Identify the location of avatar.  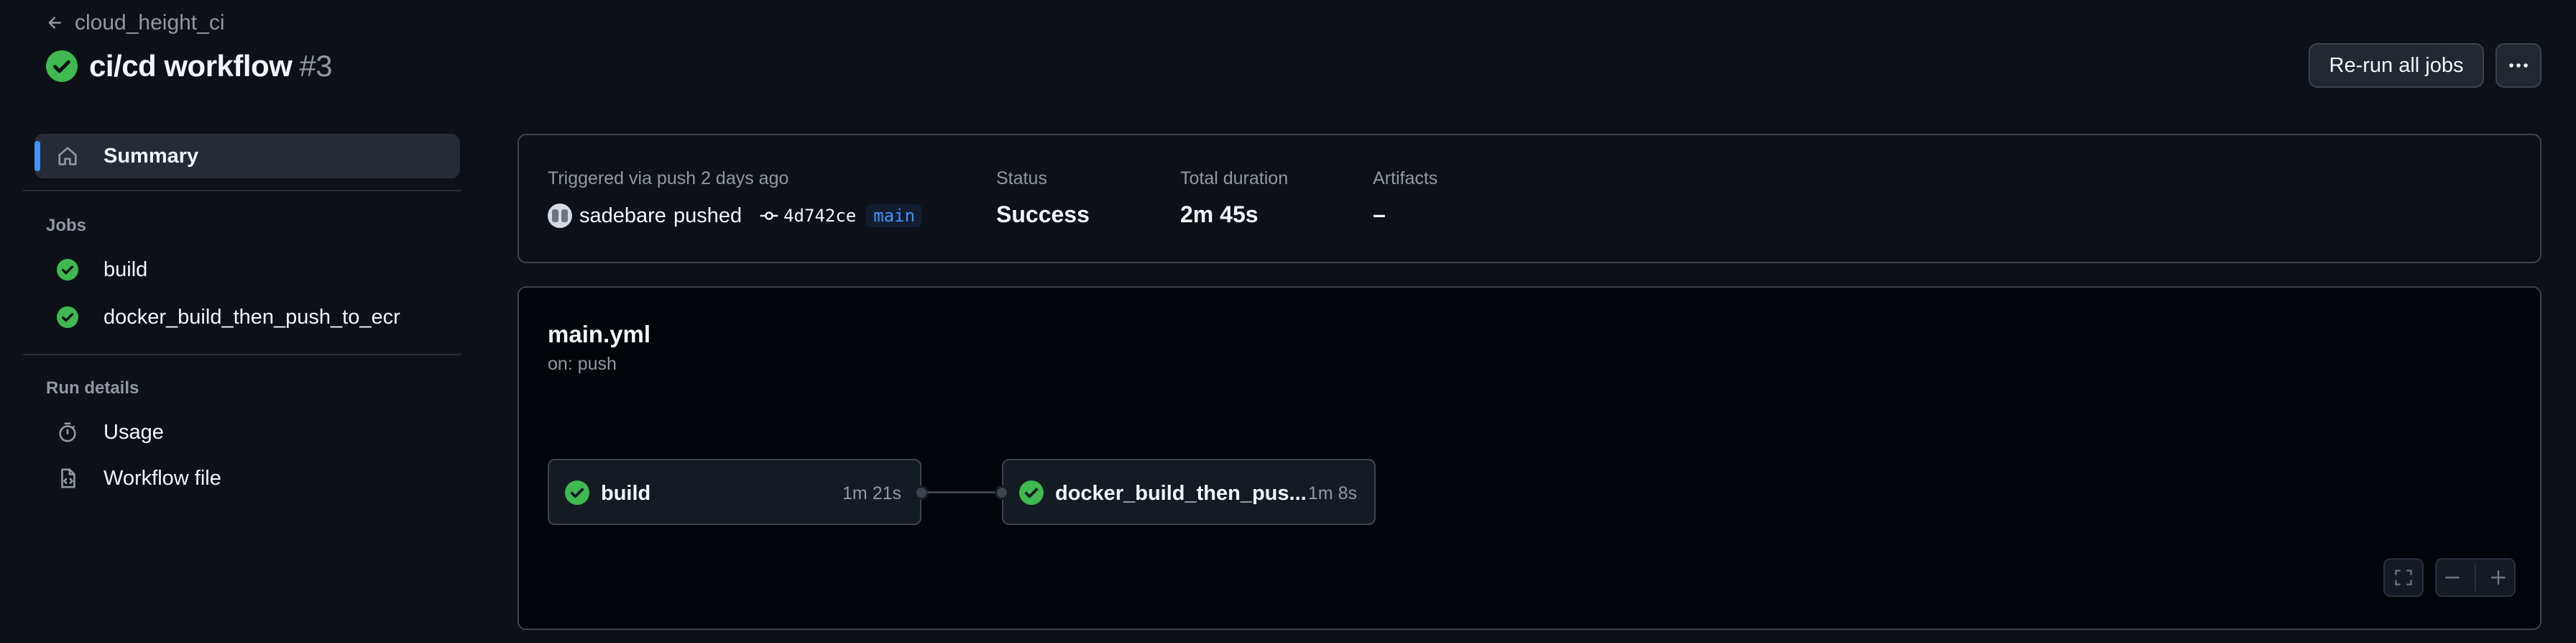
(560, 216).